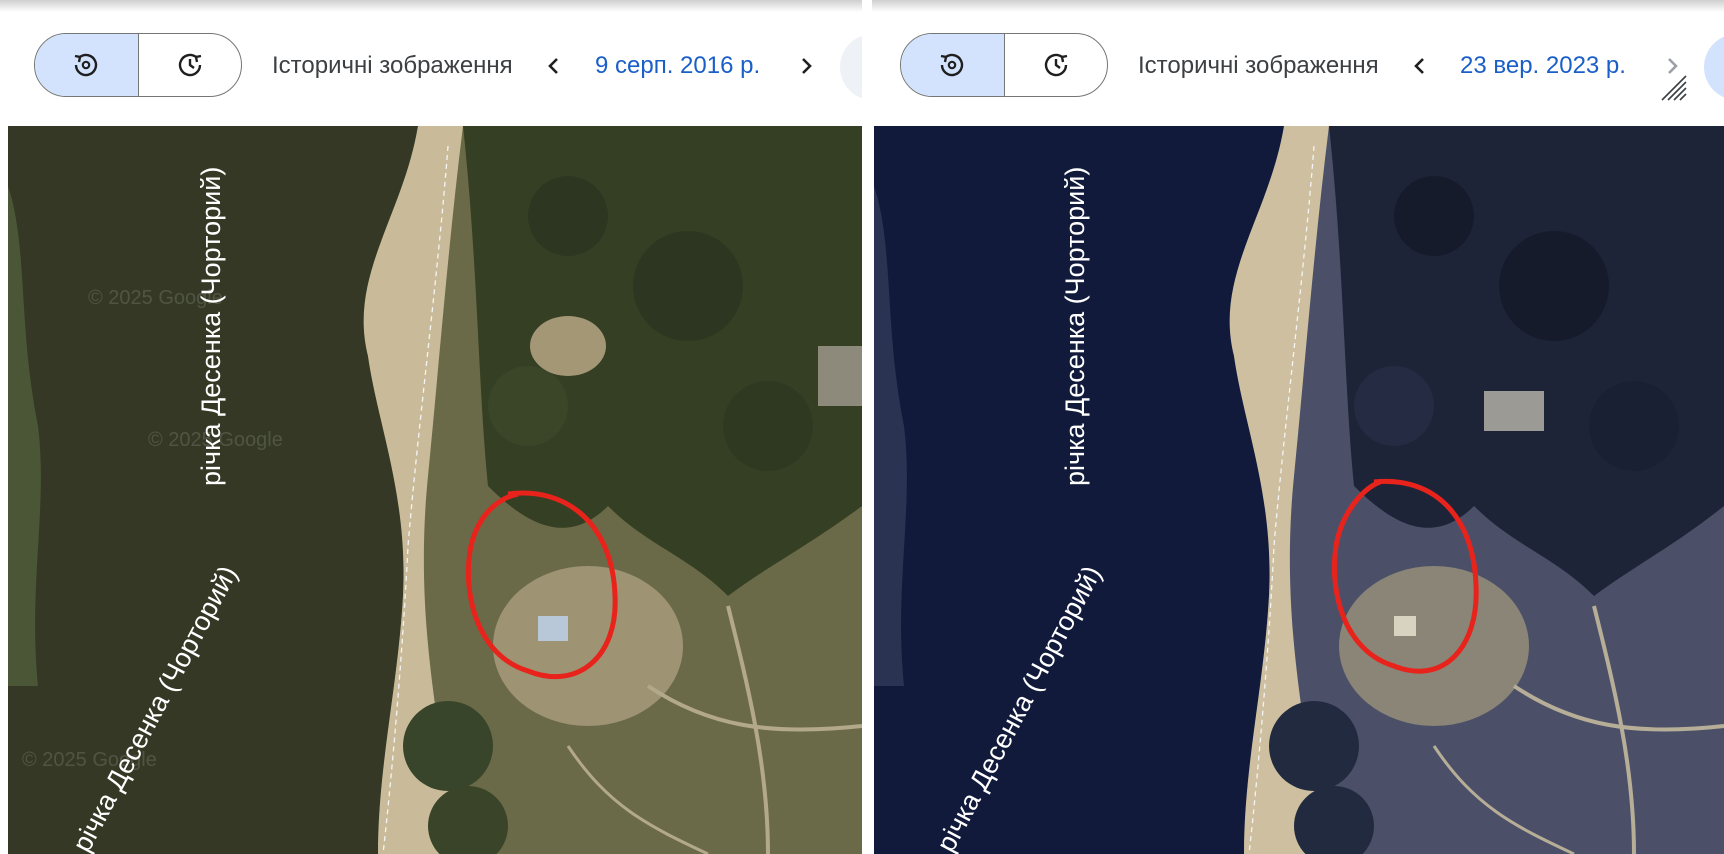 The image size is (1724, 854). I want to click on imagery-date: 23 вер. 2023 р., so click(1543, 66).